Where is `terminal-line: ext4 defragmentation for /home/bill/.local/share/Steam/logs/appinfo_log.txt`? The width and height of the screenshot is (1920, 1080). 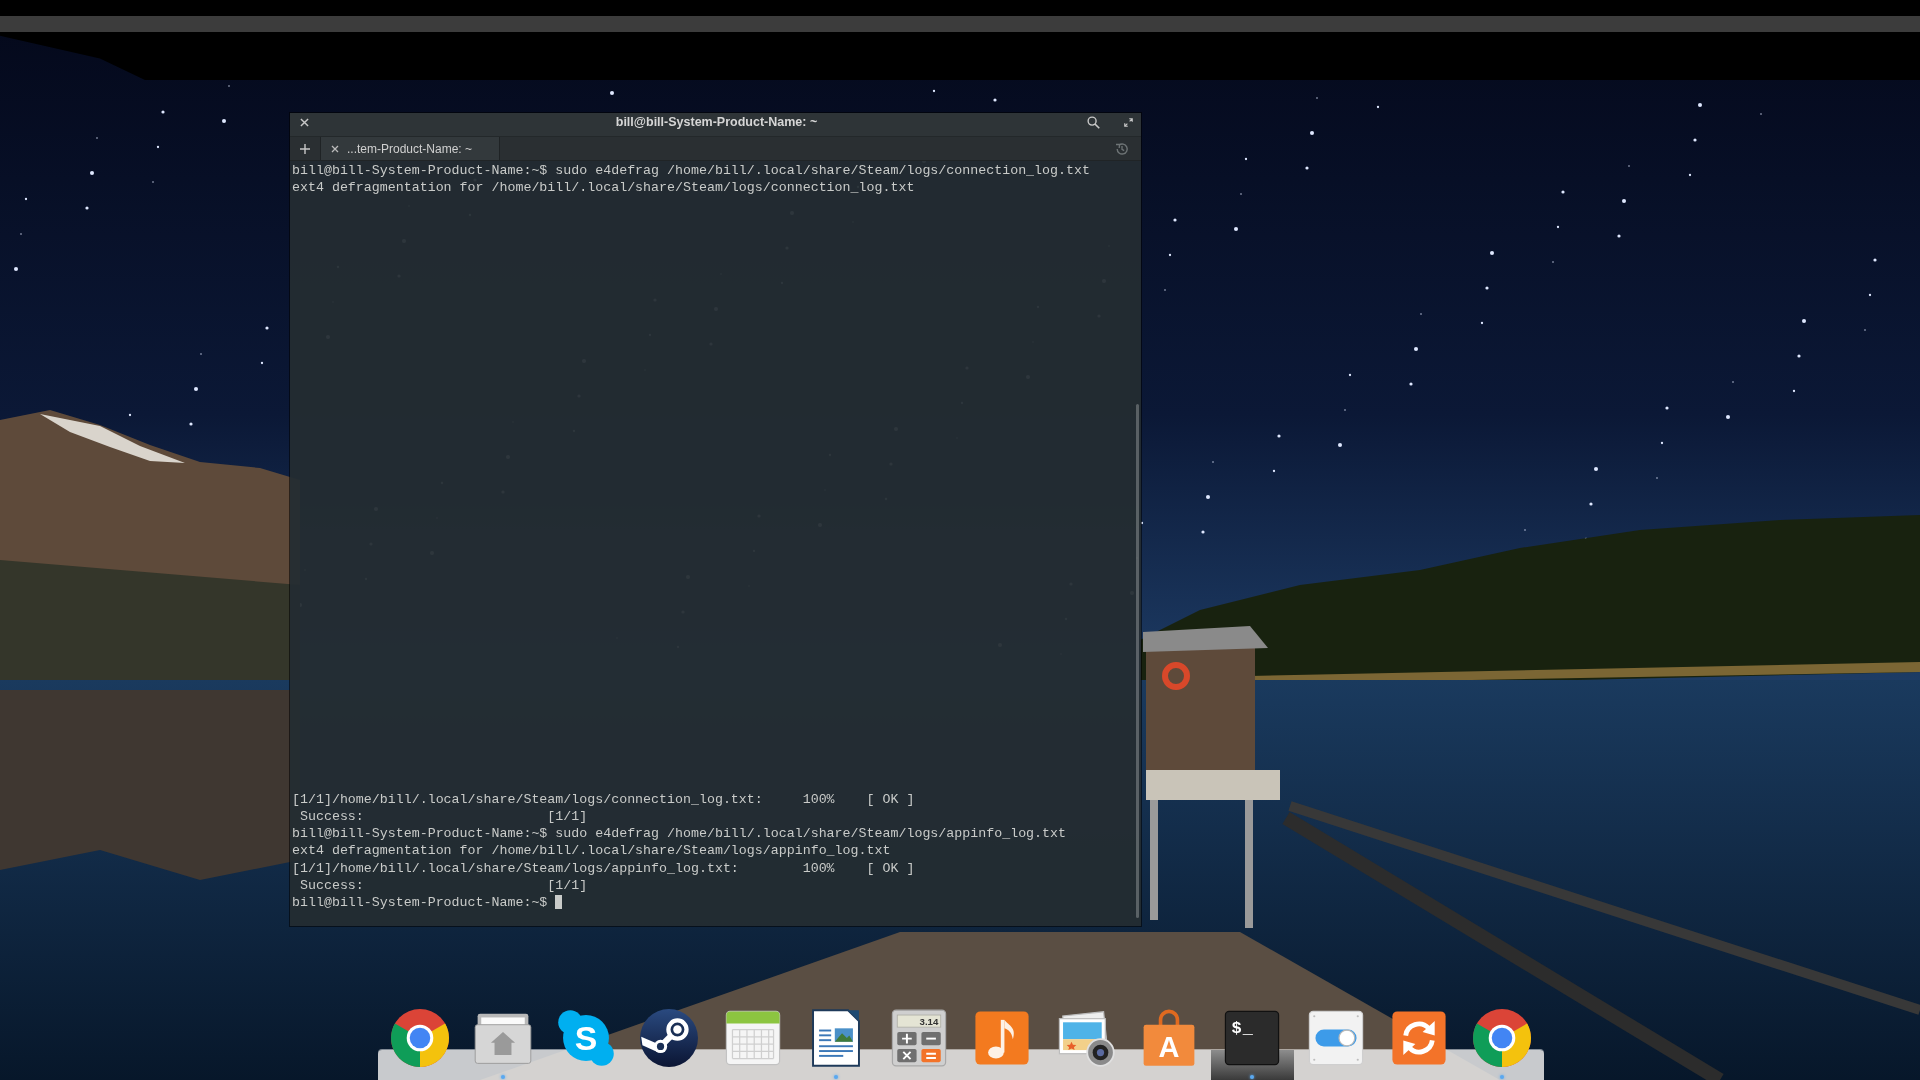
terminal-line: ext4 defragmentation for /home/bill/.local/share/Steam/logs/appinfo_log.txt is located at coordinates (591, 851).